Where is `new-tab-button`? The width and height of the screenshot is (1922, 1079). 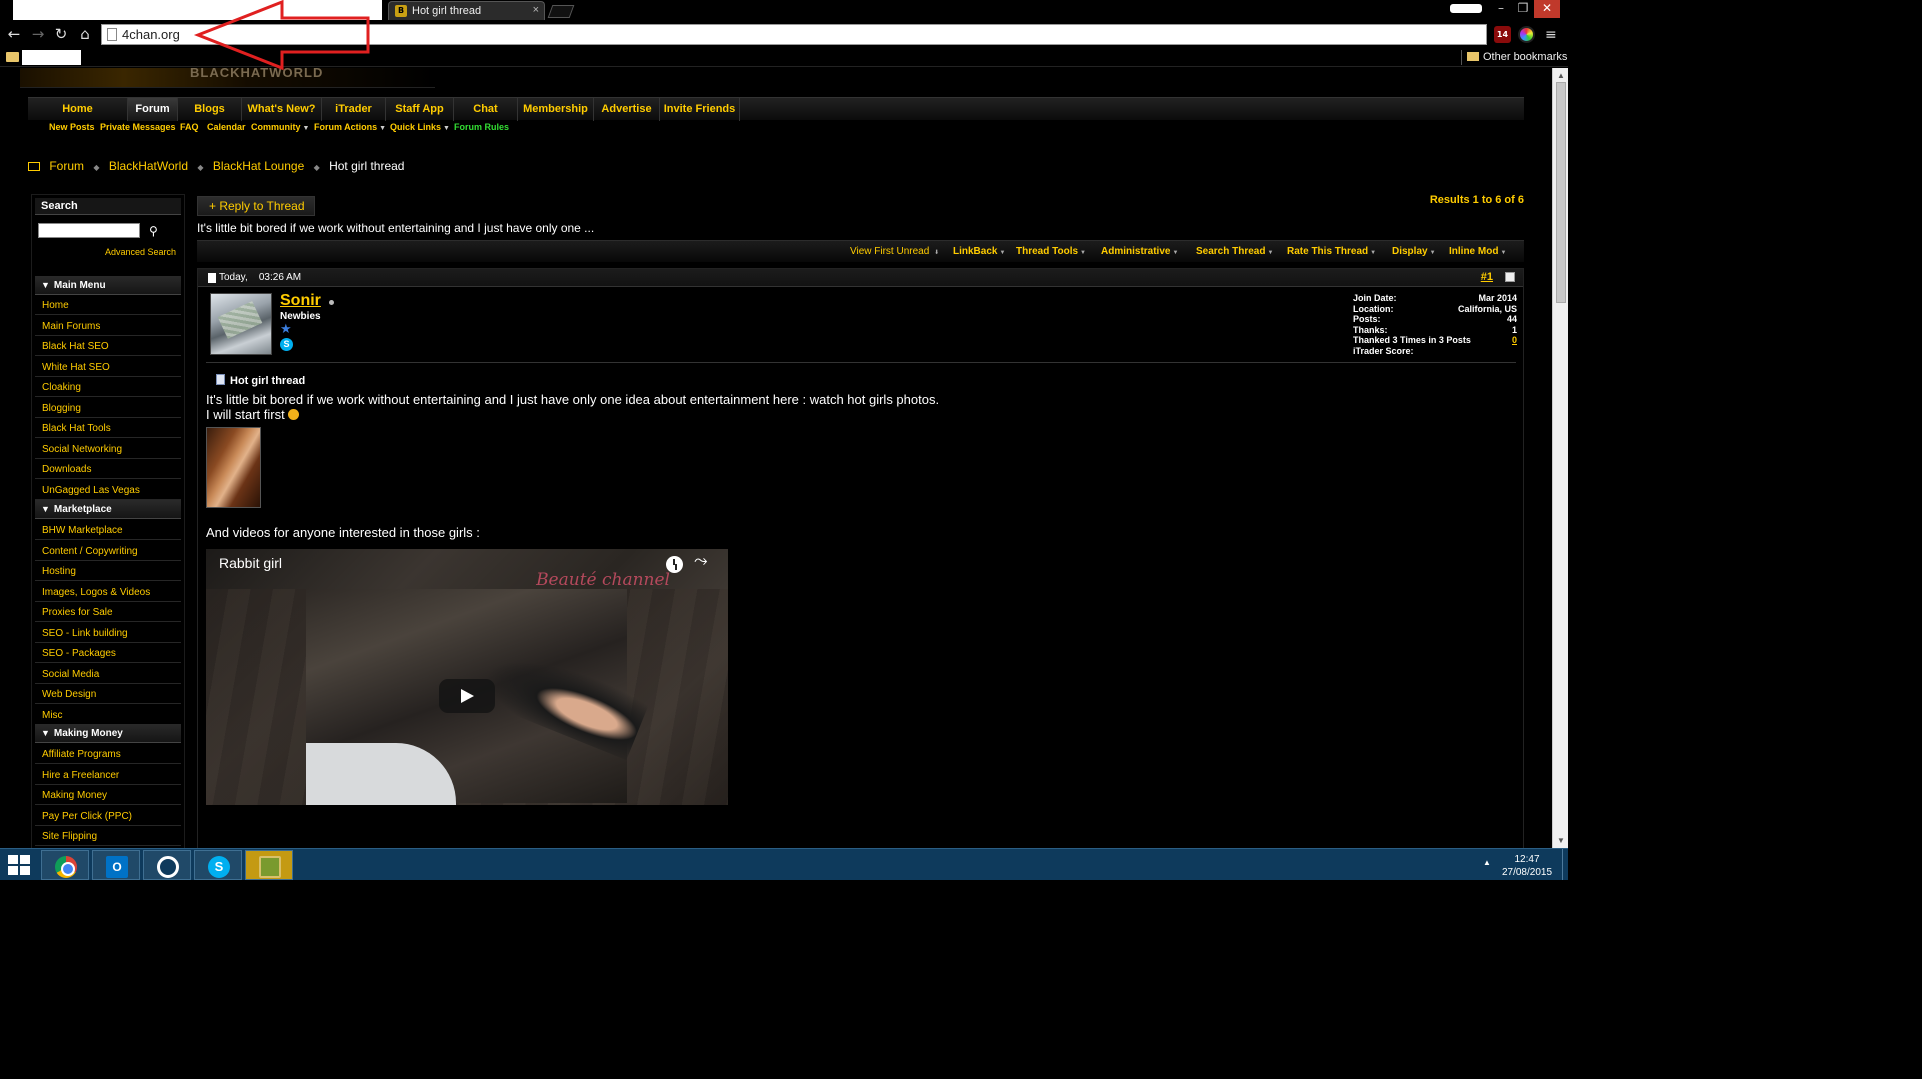 new-tab-button is located at coordinates (561, 11).